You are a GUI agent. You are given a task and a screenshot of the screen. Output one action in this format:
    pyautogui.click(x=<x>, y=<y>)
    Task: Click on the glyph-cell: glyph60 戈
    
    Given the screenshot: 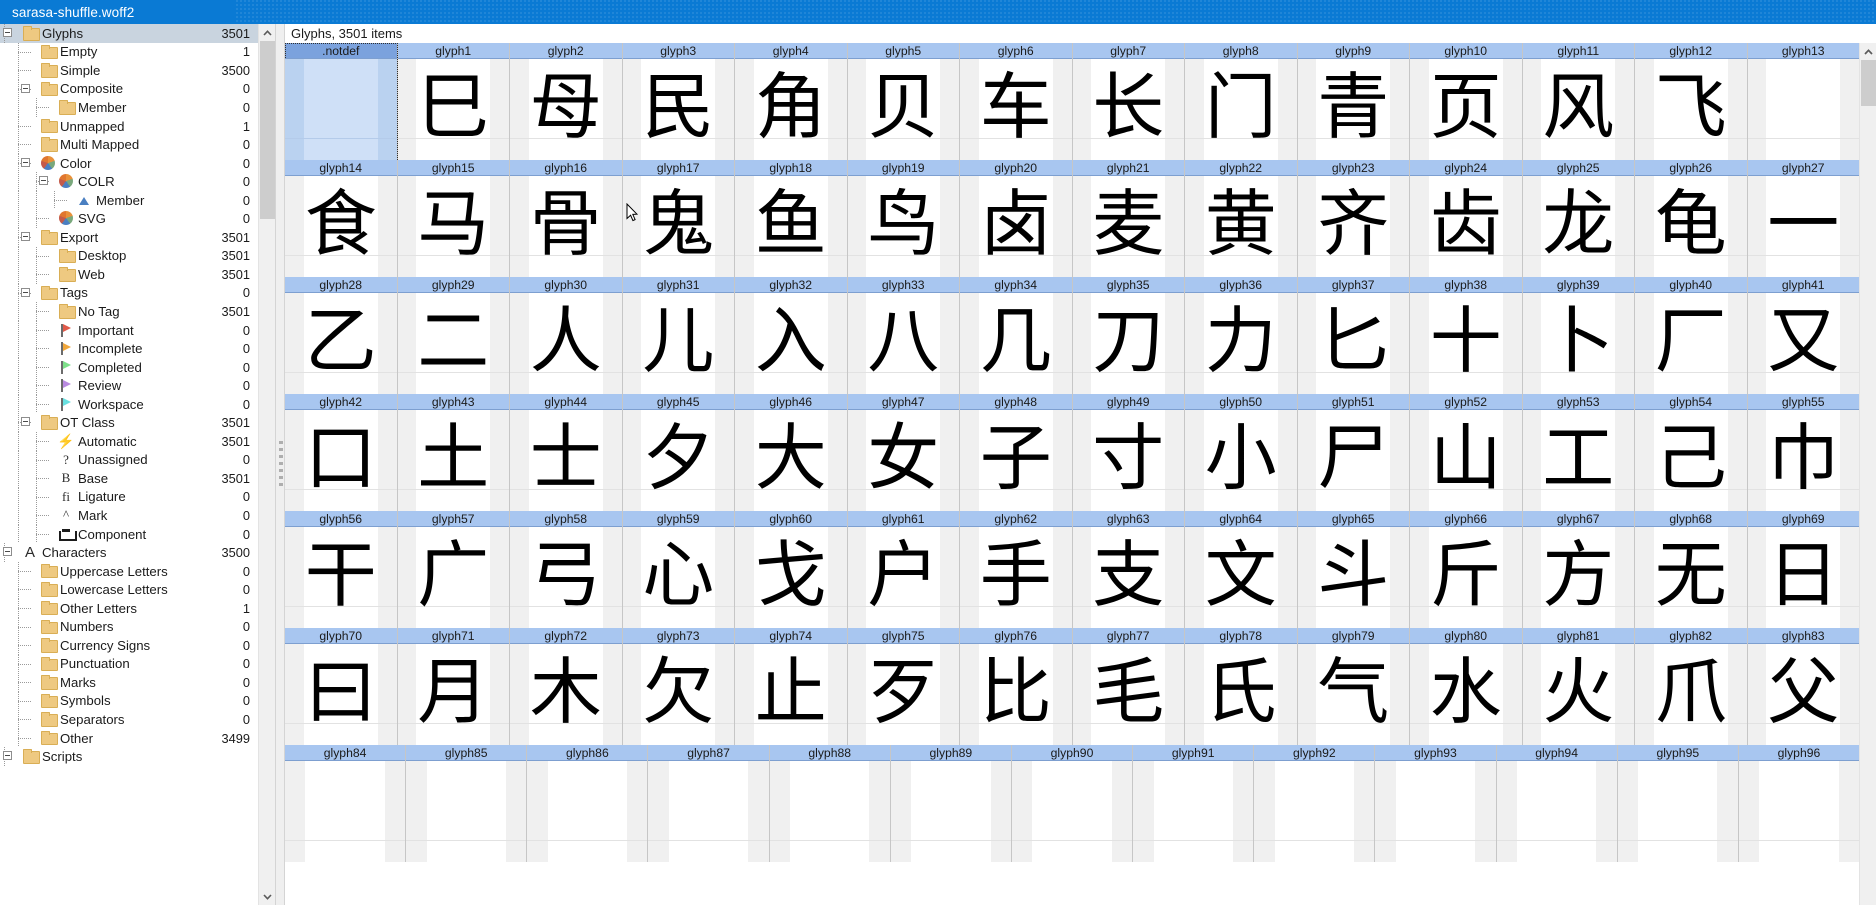 What is the action you would take?
    pyautogui.click(x=791, y=569)
    